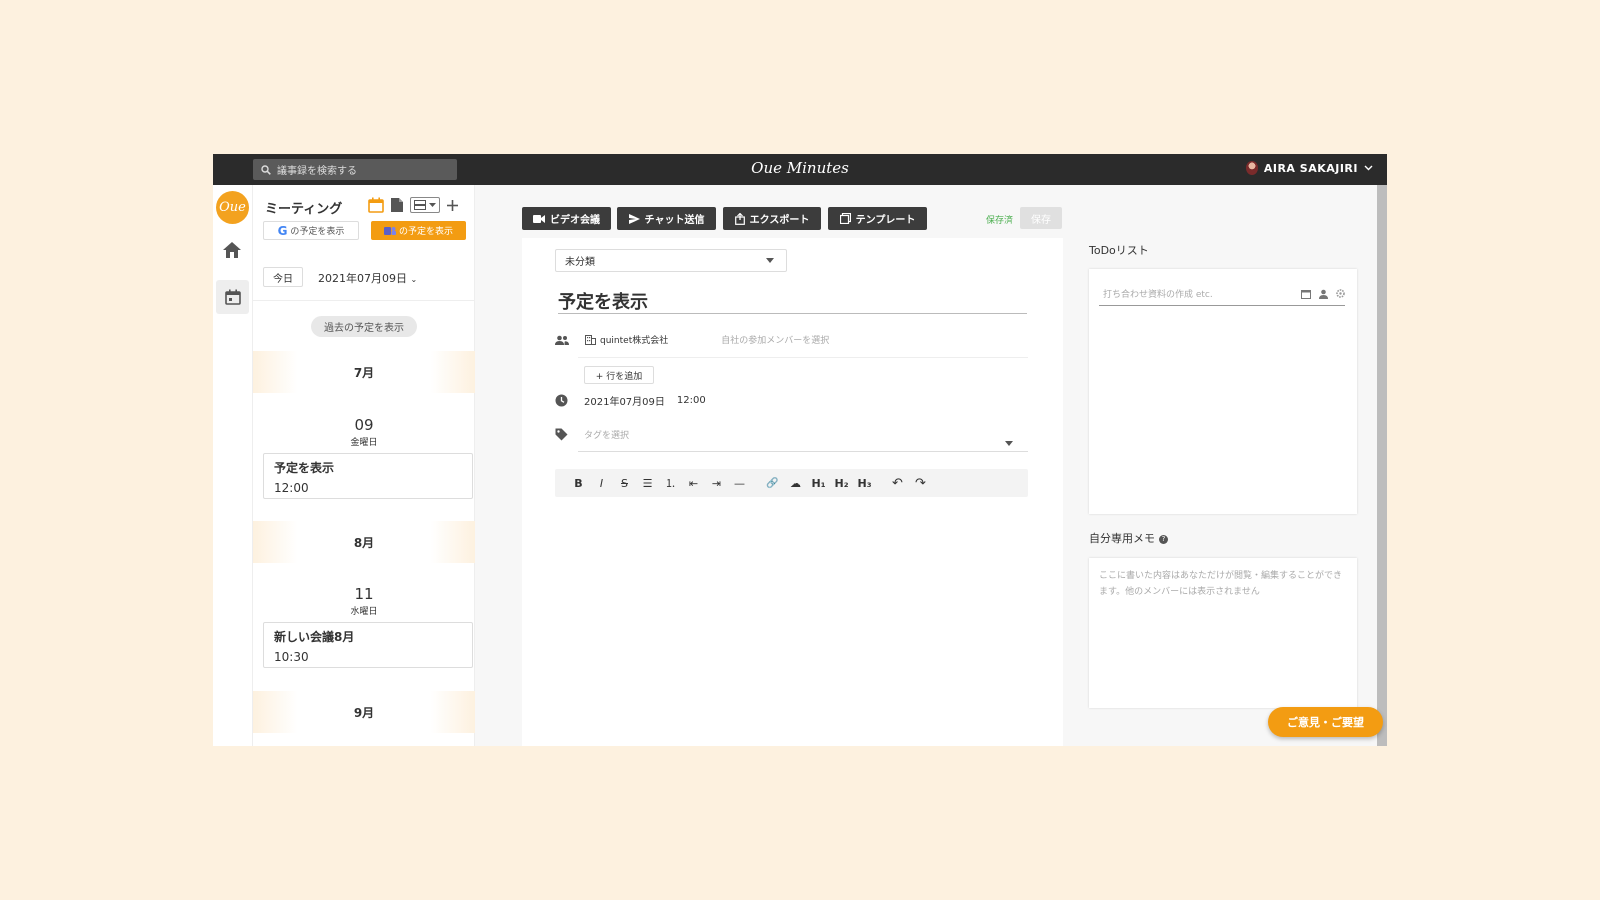 The height and width of the screenshot is (900, 1600). Describe the element at coordinates (1325, 722) in the screenshot. I see `feedback-button: ご意見・ご要望` at that location.